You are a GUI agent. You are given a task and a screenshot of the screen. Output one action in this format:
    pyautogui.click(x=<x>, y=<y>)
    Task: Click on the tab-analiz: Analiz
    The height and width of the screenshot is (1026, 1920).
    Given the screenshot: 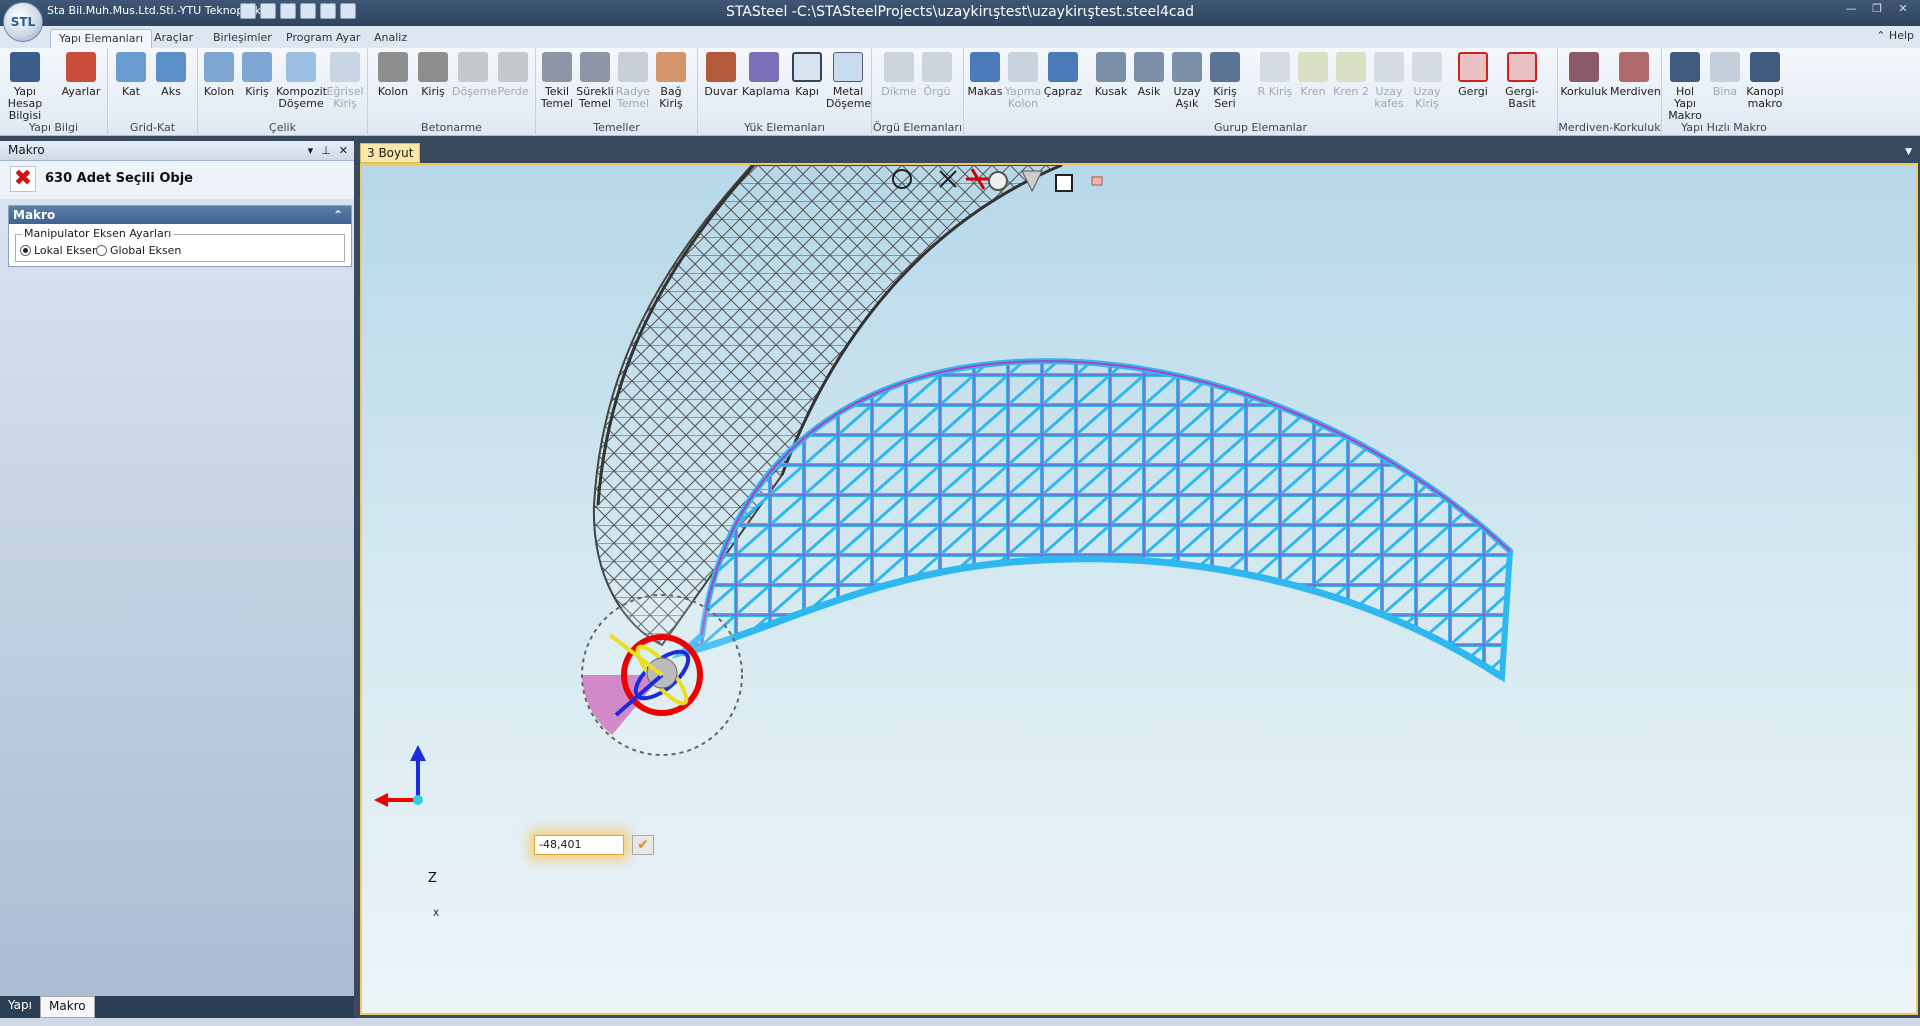 What is the action you would take?
    pyautogui.click(x=390, y=38)
    